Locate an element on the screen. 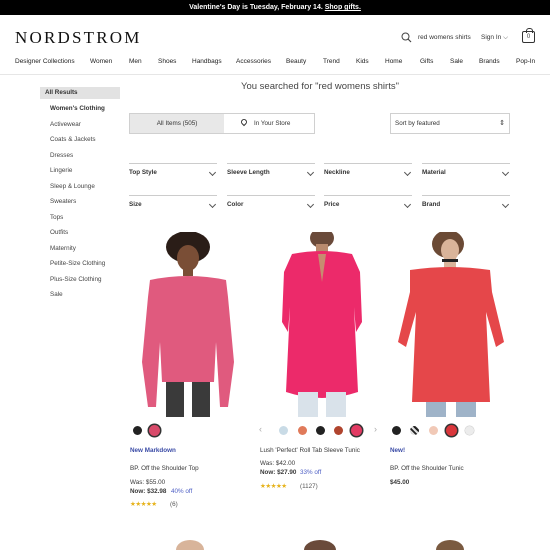  filter-label: Price is located at coordinates (332, 204).